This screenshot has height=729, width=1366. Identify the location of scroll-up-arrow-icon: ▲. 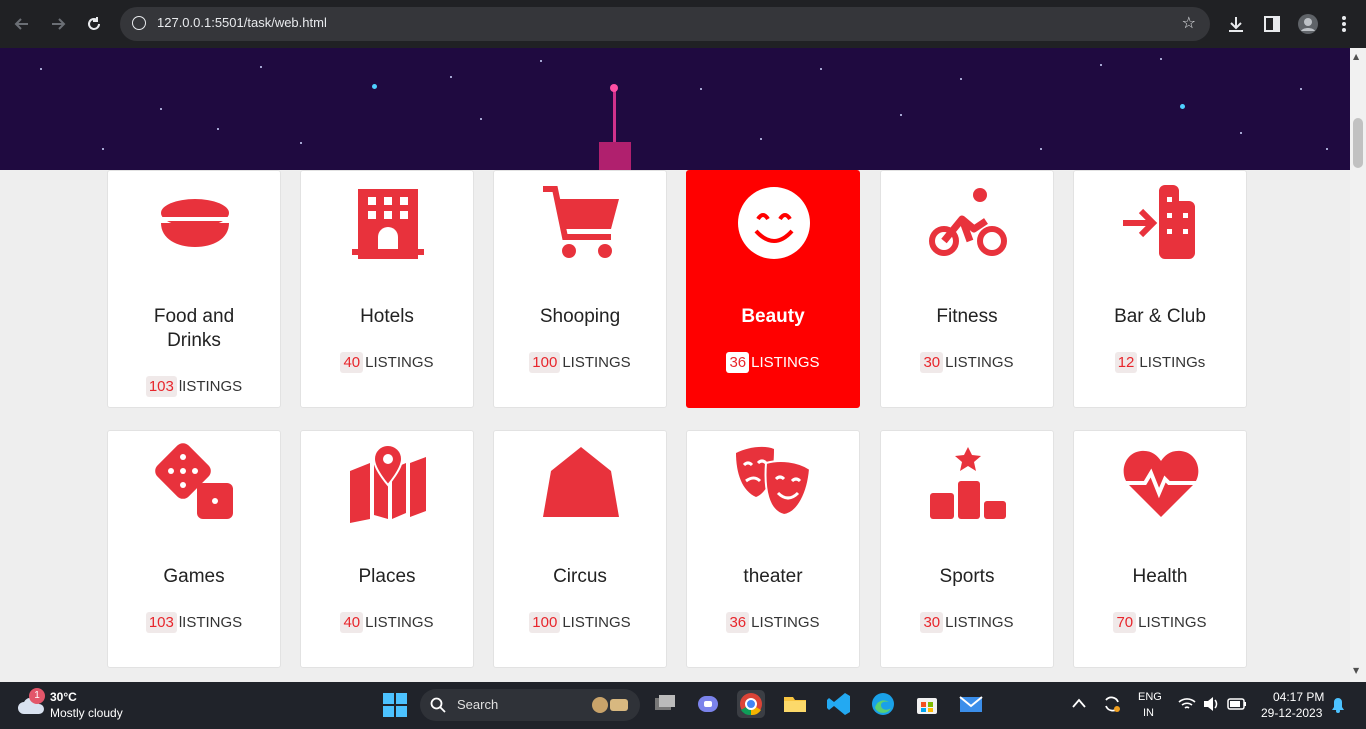
(1356, 56).